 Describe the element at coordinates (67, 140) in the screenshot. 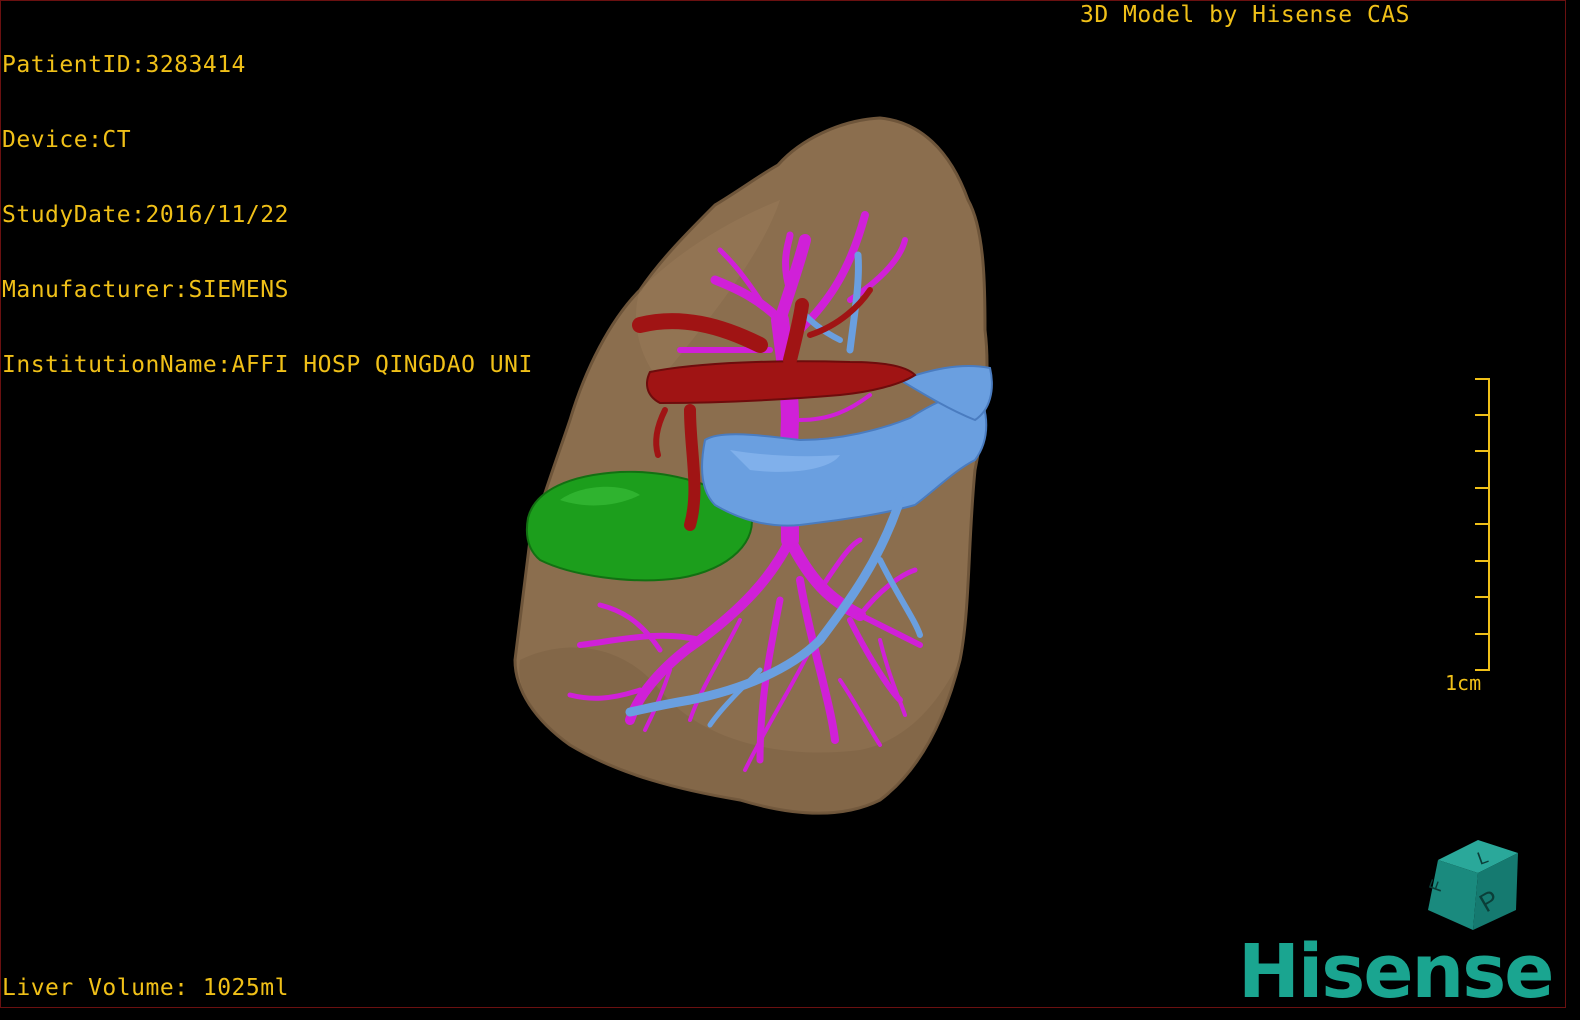

I see `device-text: Device:CT` at that location.